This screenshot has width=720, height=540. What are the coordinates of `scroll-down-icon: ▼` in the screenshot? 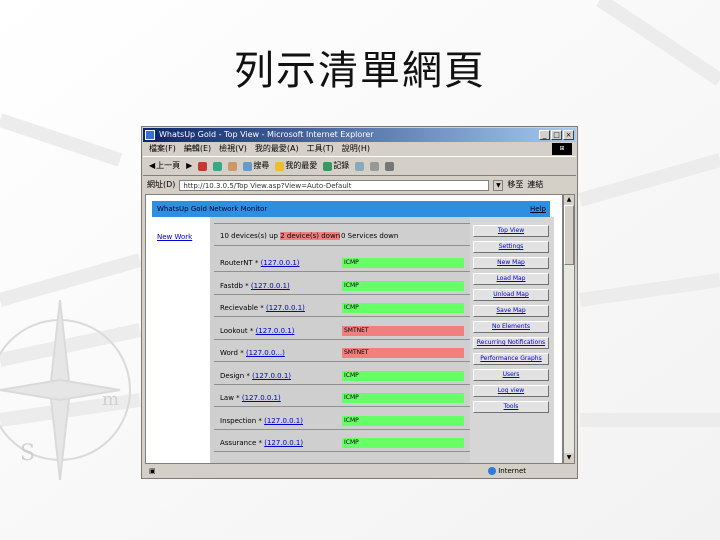 It's located at (569, 458).